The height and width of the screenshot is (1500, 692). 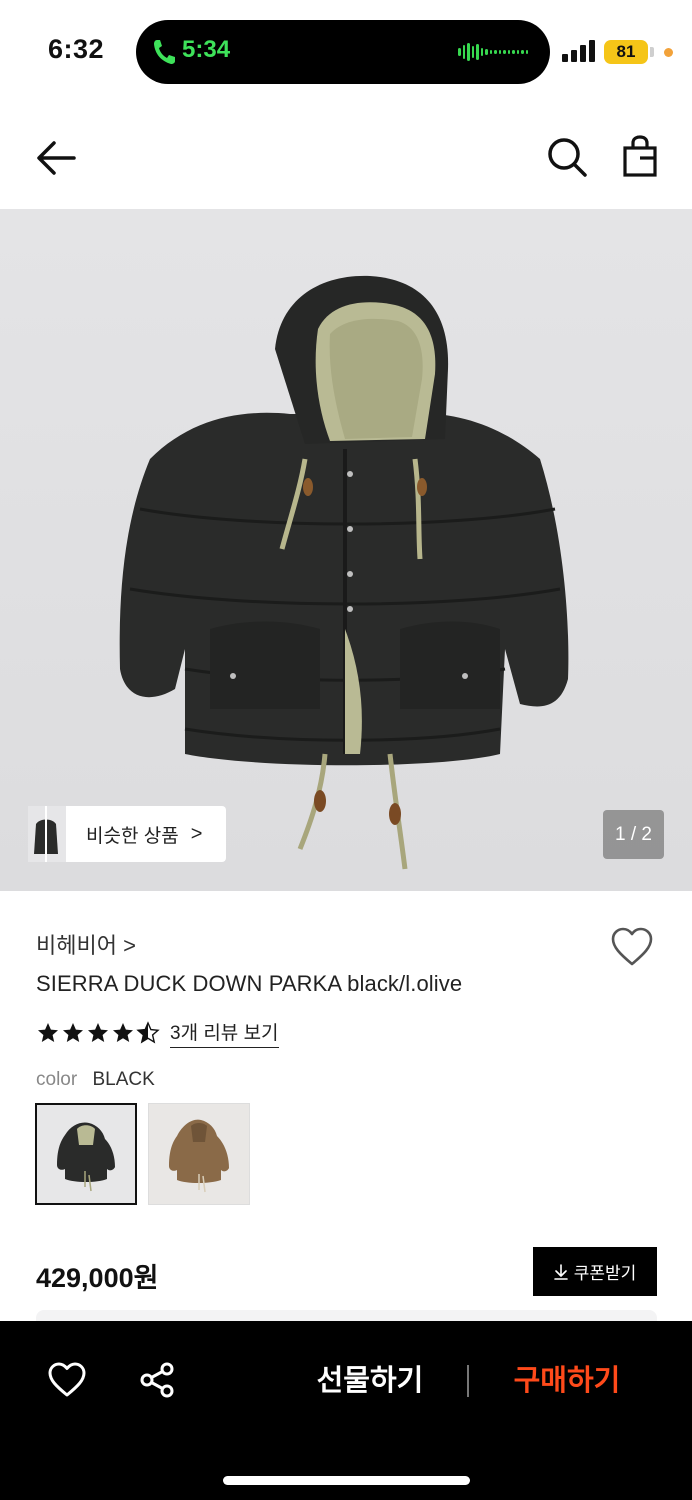 I want to click on coupon-button: 쿠폰받기, so click(x=595, y=1271).